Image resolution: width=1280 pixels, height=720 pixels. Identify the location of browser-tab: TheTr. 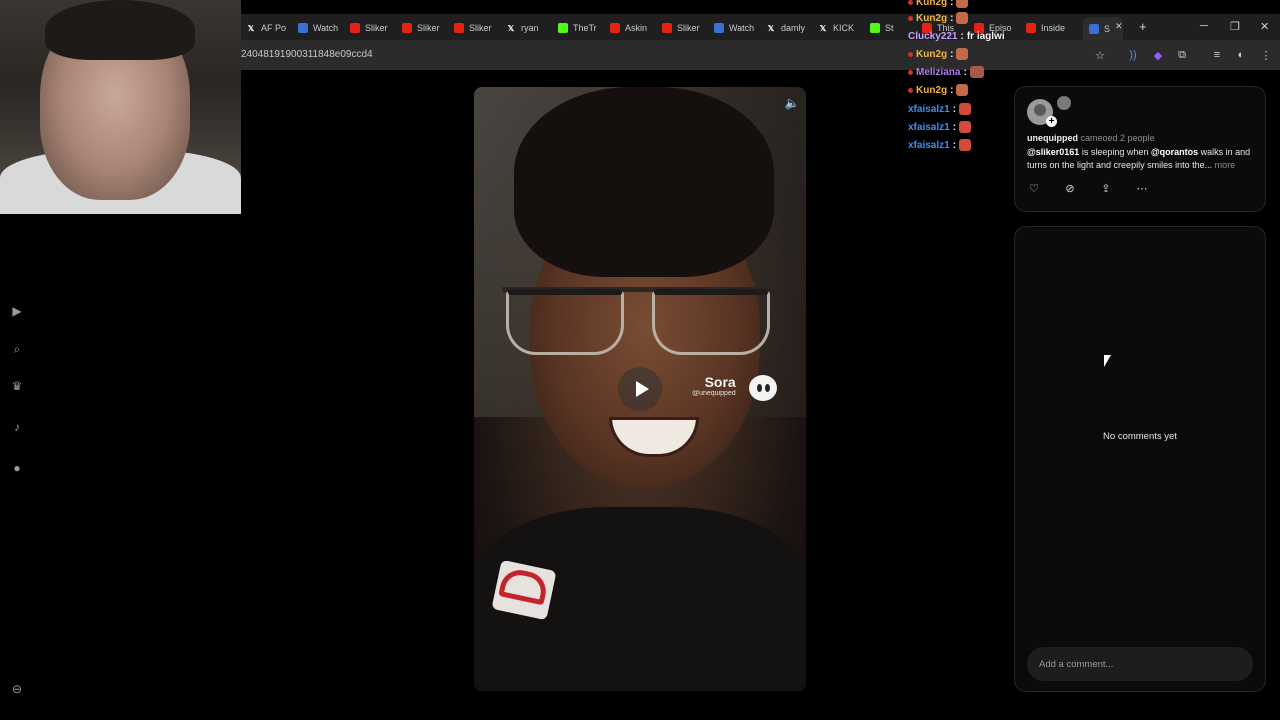
(582, 28).